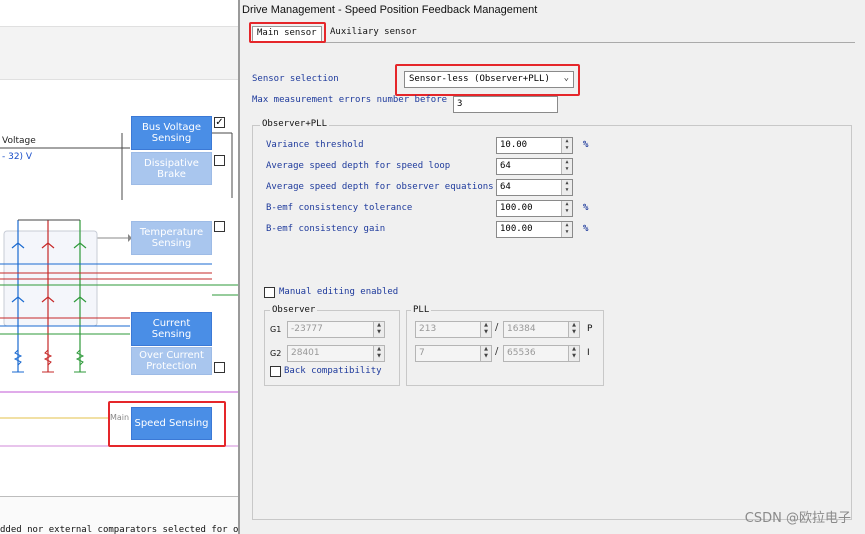 The image size is (865, 534). I want to click on pll-p-denominator-value: 16384, so click(521, 329).